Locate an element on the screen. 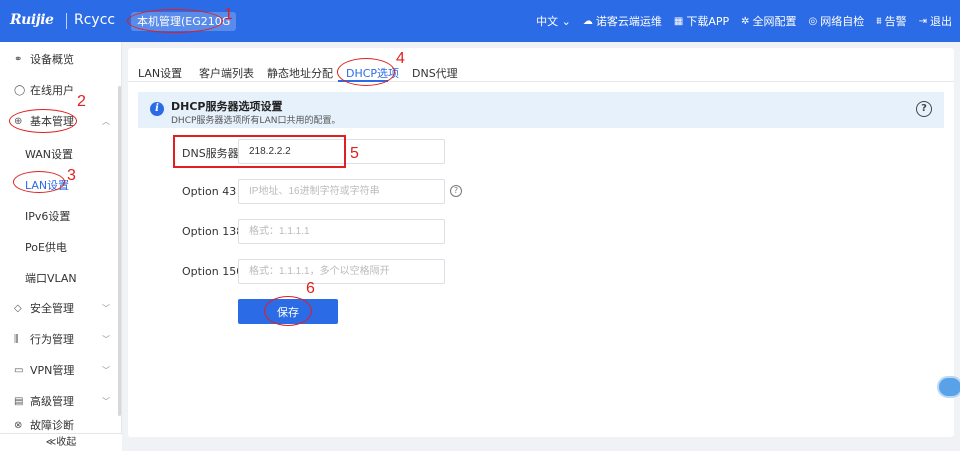 The width and height of the screenshot is (960, 451). question-icon: ? is located at coordinates (456, 191).